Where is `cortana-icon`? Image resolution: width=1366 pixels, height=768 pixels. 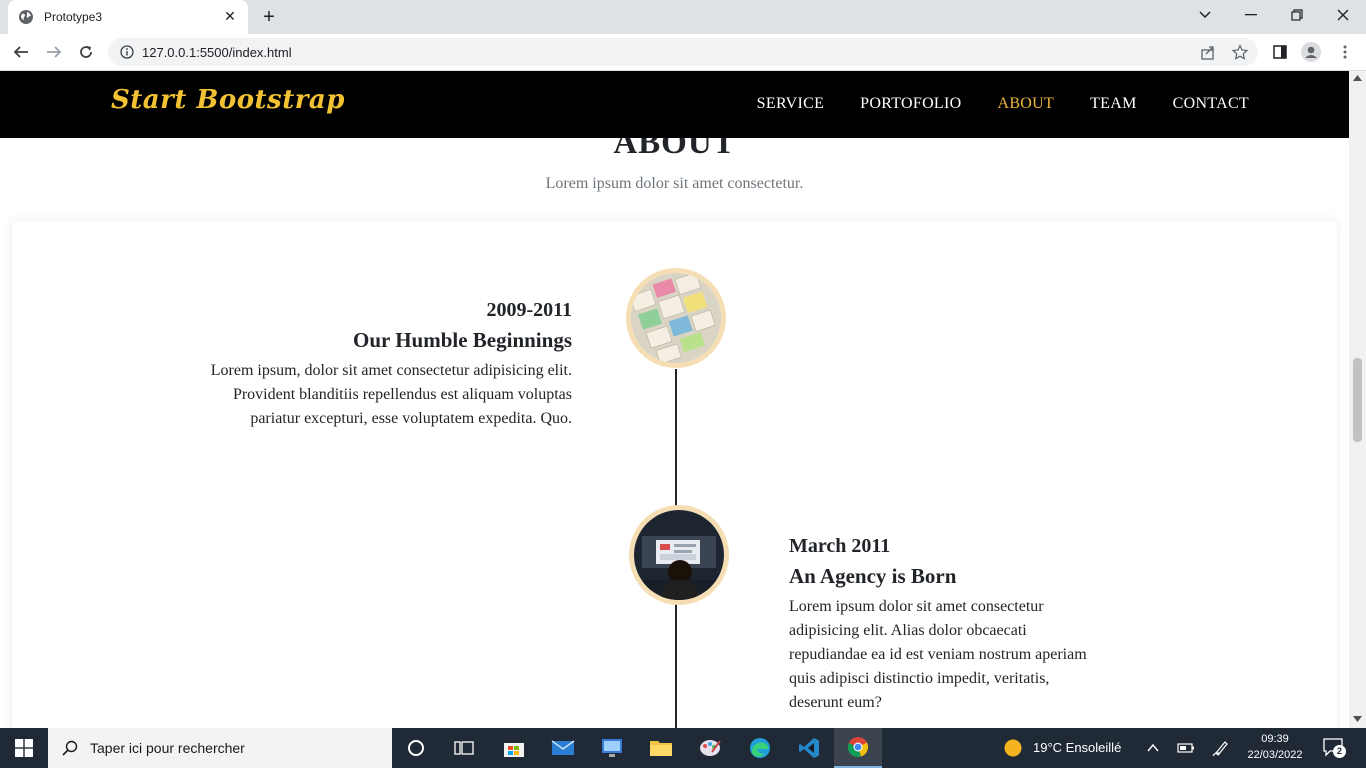 cortana-icon is located at coordinates (416, 748).